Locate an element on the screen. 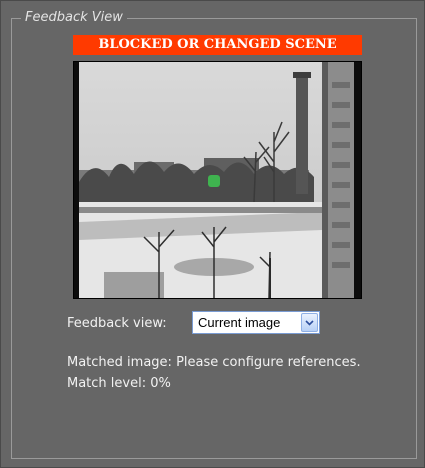 The image size is (425, 468). feedback-view-selected-value: Current image is located at coordinates (239, 322).